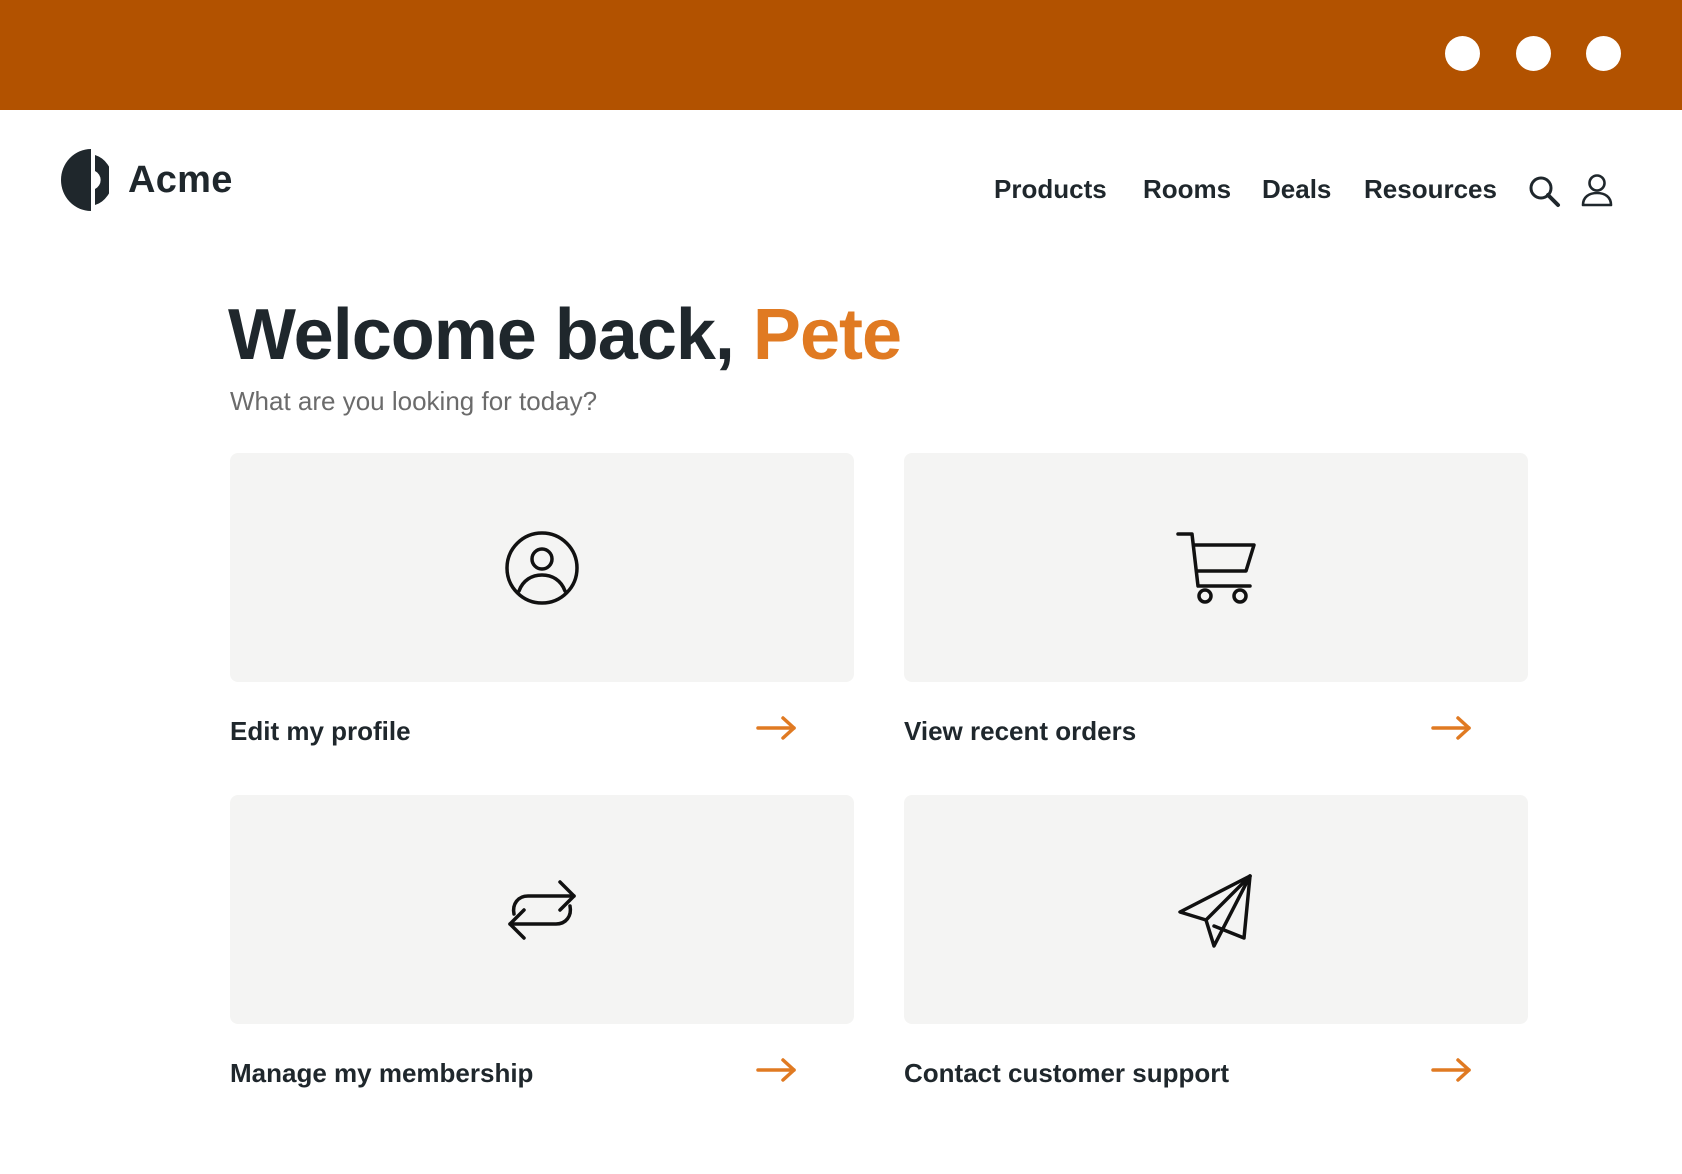 The image size is (1682, 1174). I want to click on shopping-cart-icon, so click(1216, 567).